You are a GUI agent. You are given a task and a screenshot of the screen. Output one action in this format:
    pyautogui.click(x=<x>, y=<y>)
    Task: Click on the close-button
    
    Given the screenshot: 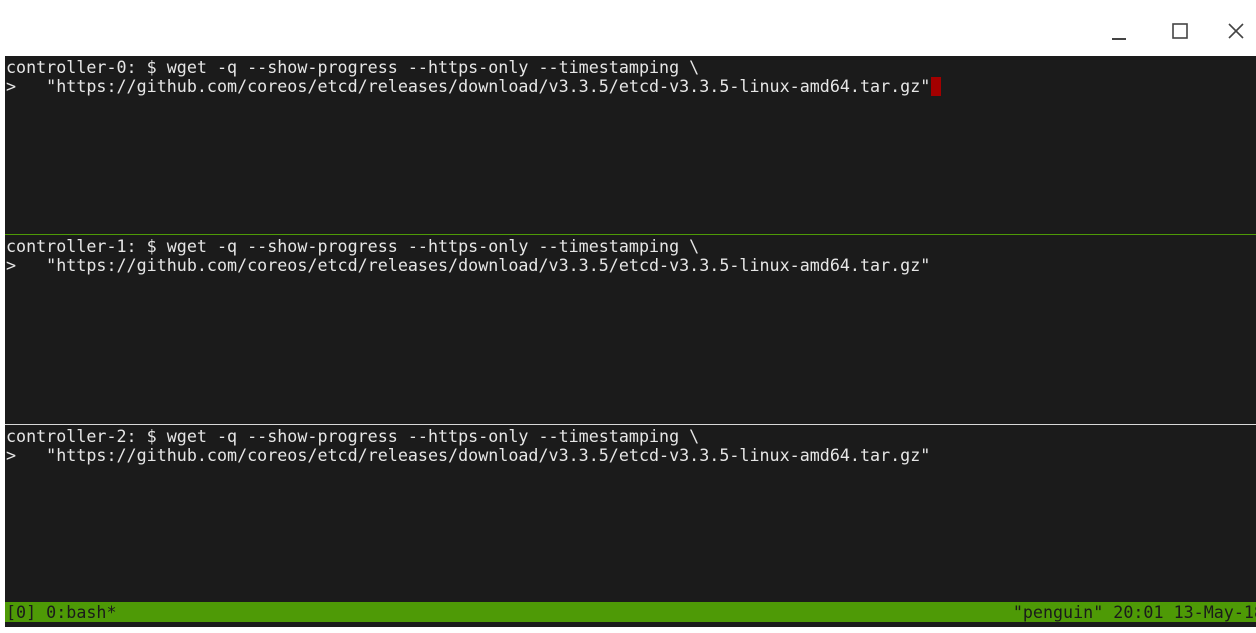 What is the action you would take?
    pyautogui.click(x=1236, y=31)
    